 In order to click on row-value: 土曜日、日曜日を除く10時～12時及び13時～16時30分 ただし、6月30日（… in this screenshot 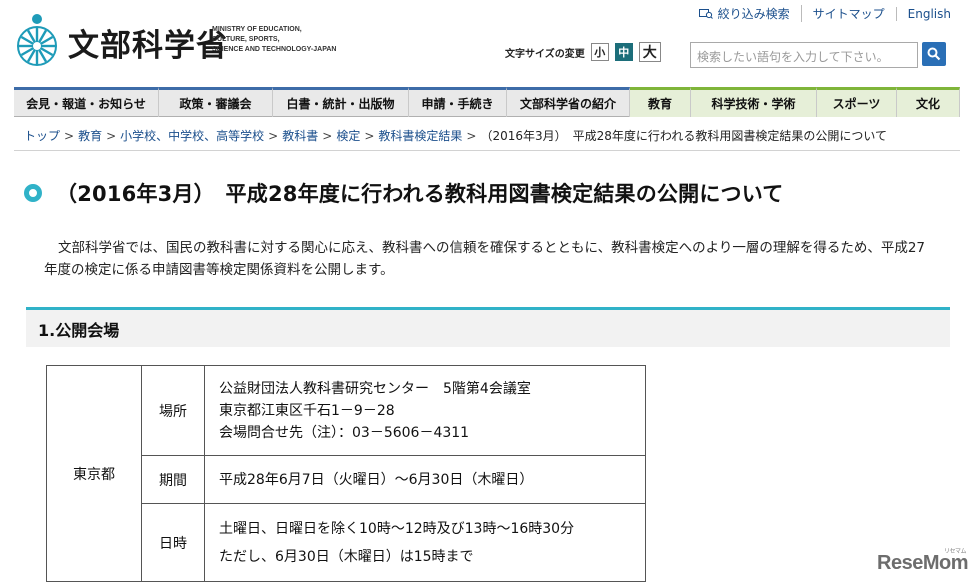, I will do `click(425, 542)`.